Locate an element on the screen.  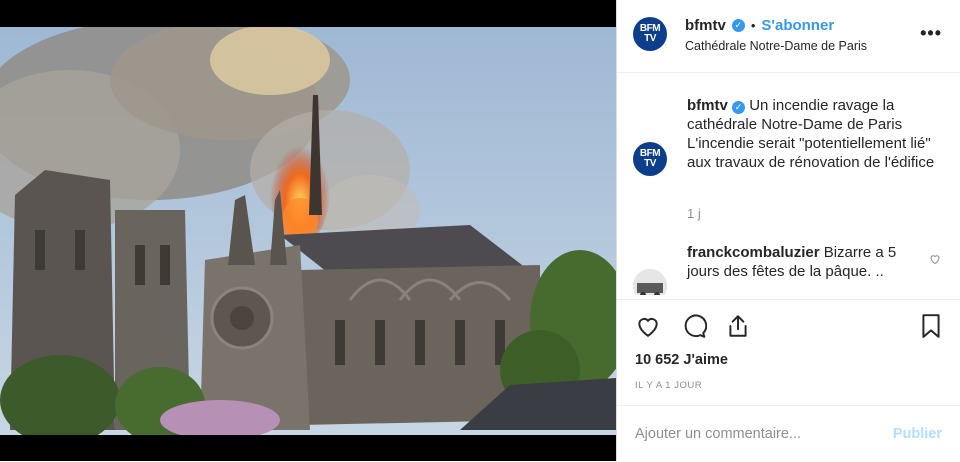
publish-button: Publier is located at coordinates (917, 434).